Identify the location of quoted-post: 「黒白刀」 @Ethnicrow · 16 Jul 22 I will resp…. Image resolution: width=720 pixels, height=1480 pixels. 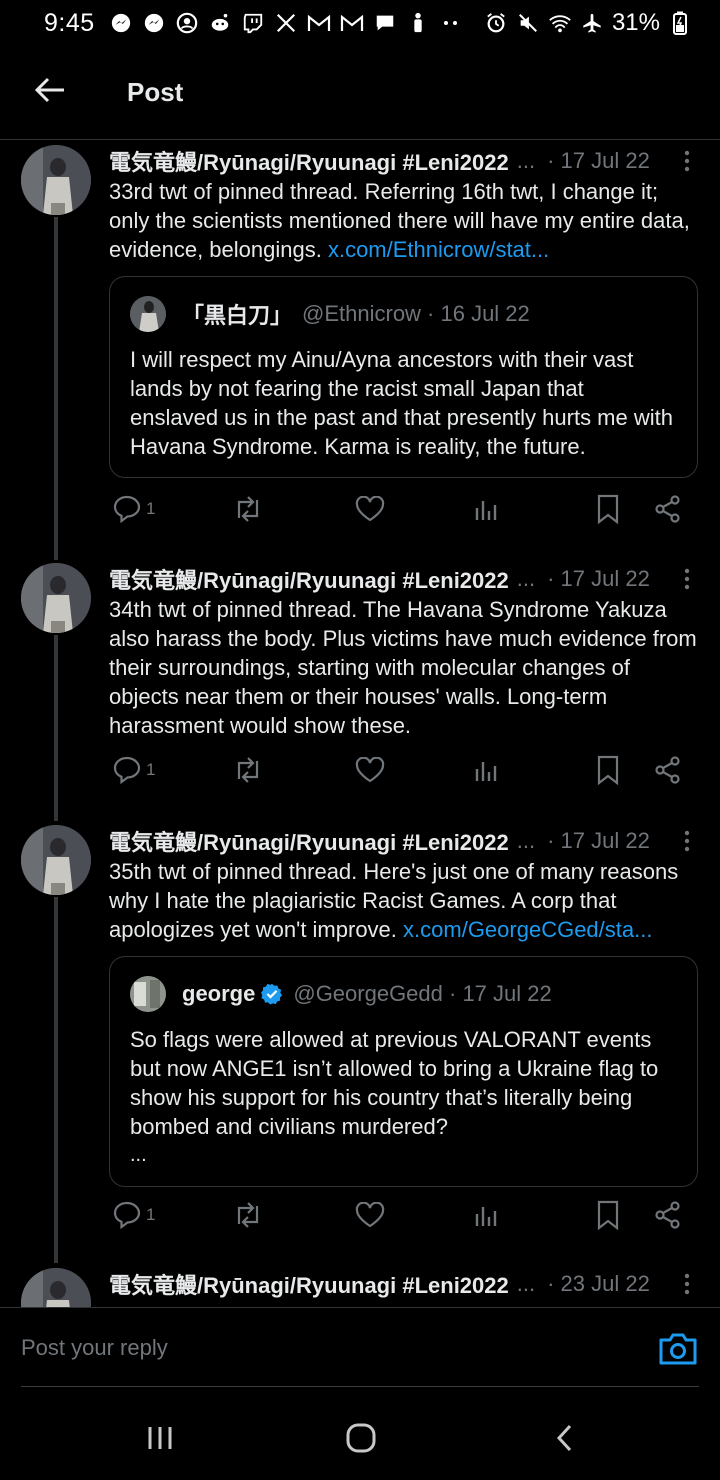
(403, 377).